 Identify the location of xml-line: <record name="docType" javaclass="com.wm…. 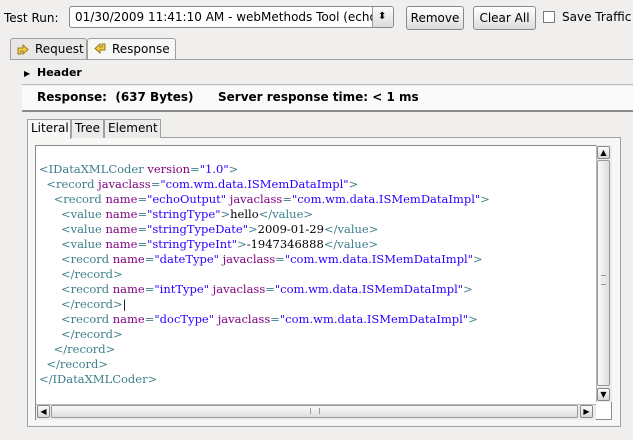
(264, 319).